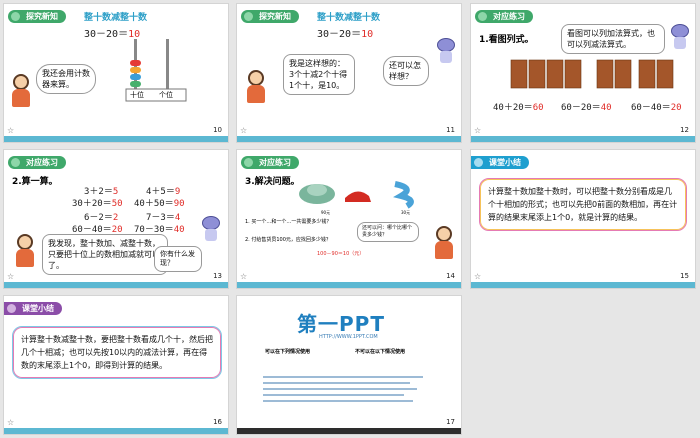 The image size is (700, 438). Describe the element at coordinates (341, 254) in the screenshot. I see `answer-equation: 100－90＝10（元）` at that location.